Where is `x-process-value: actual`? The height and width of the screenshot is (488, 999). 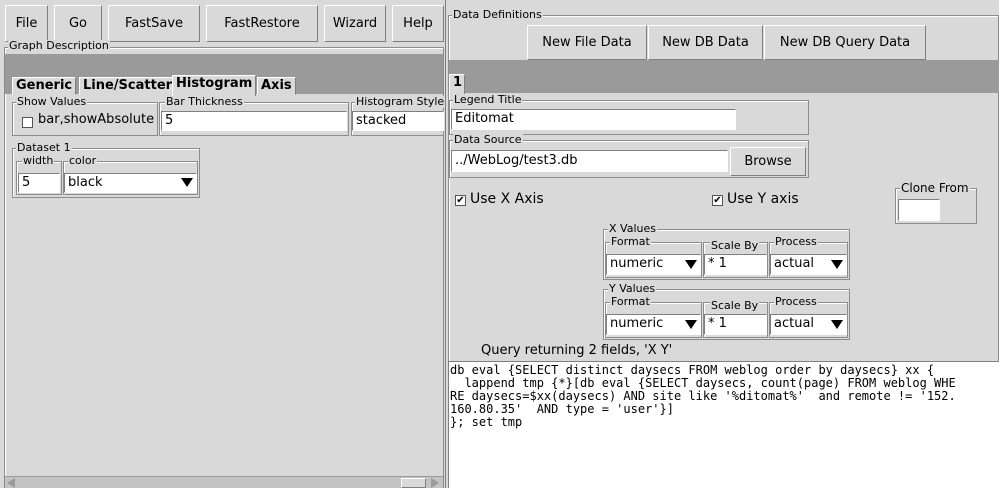 x-process-value: actual is located at coordinates (794, 263).